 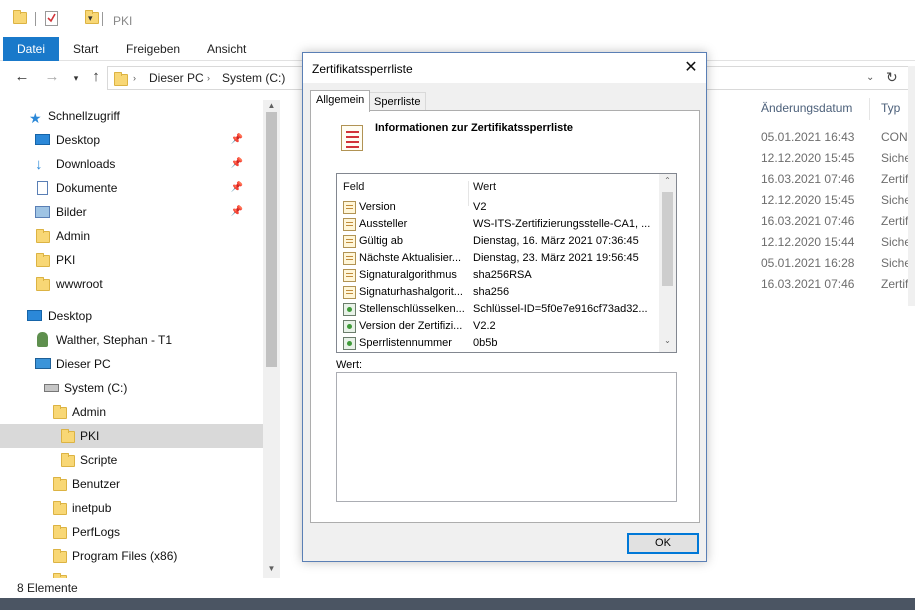 I want to click on nav-item-pki: PKI, so click(x=131, y=436).